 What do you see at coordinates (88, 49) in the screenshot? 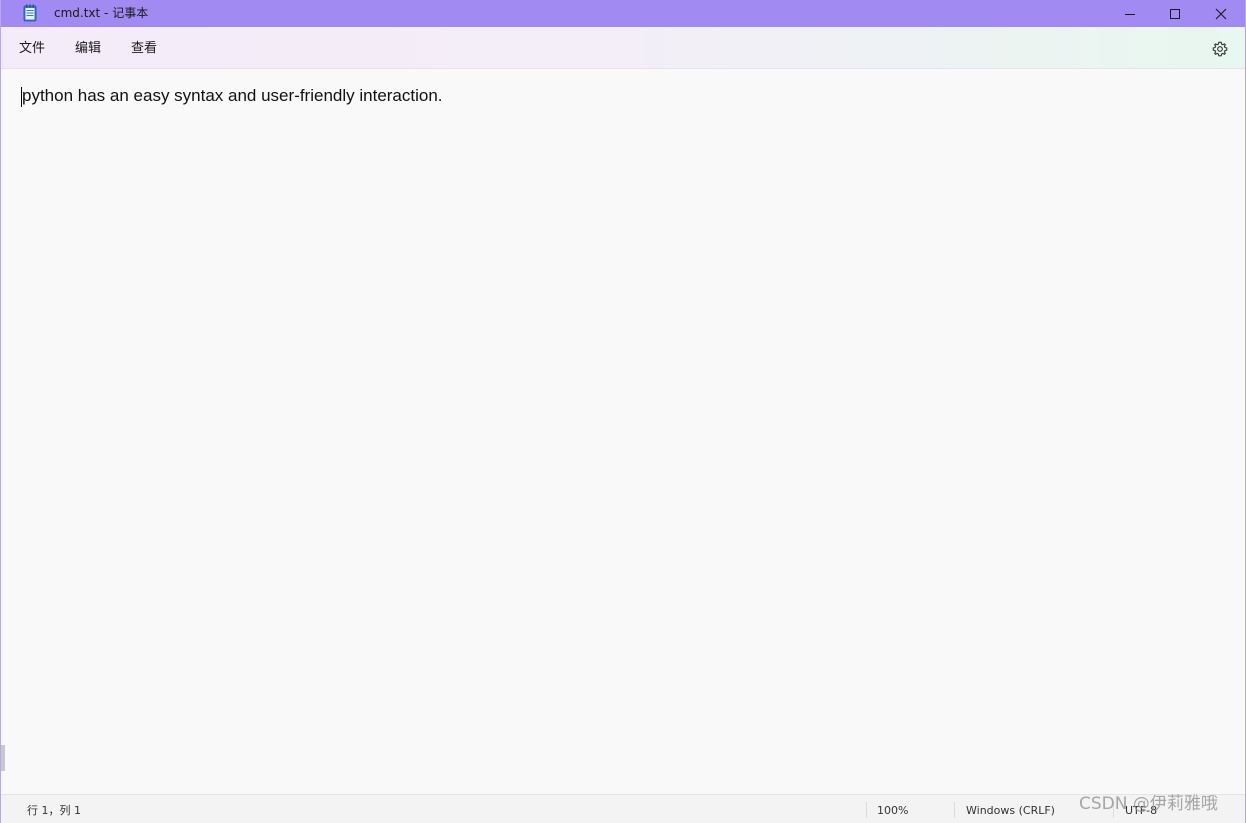
I see `menu-edit: 编辑` at bounding box center [88, 49].